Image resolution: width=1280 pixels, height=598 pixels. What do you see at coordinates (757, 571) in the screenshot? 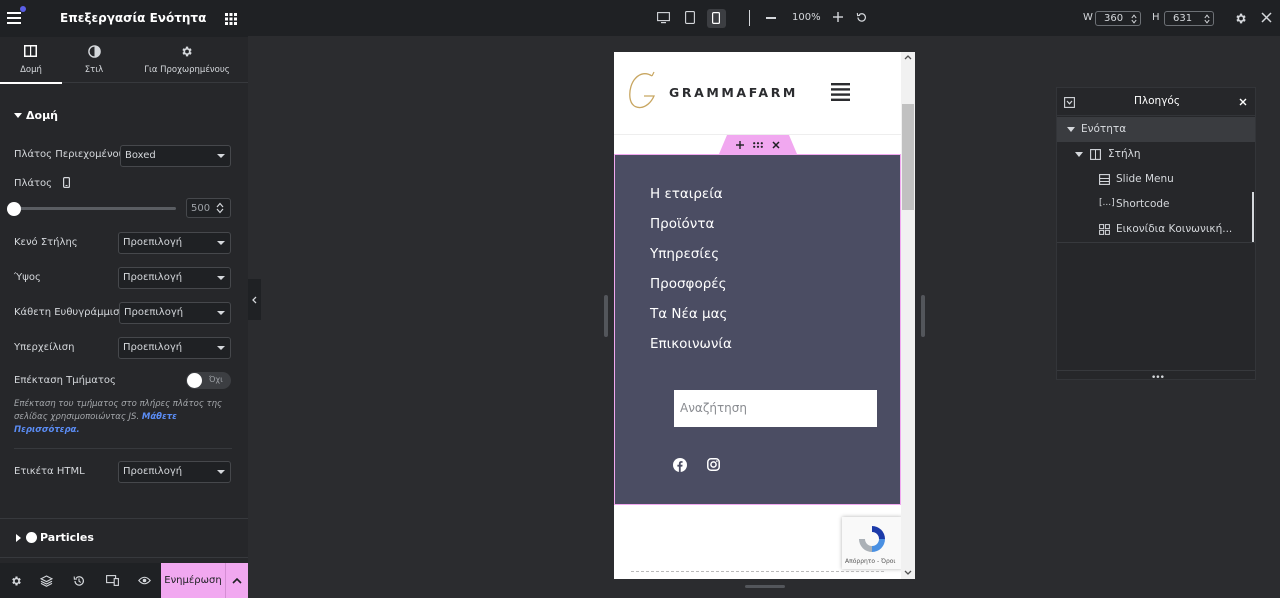
I see `dashed-drop-zone` at bounding box center [757, 571].